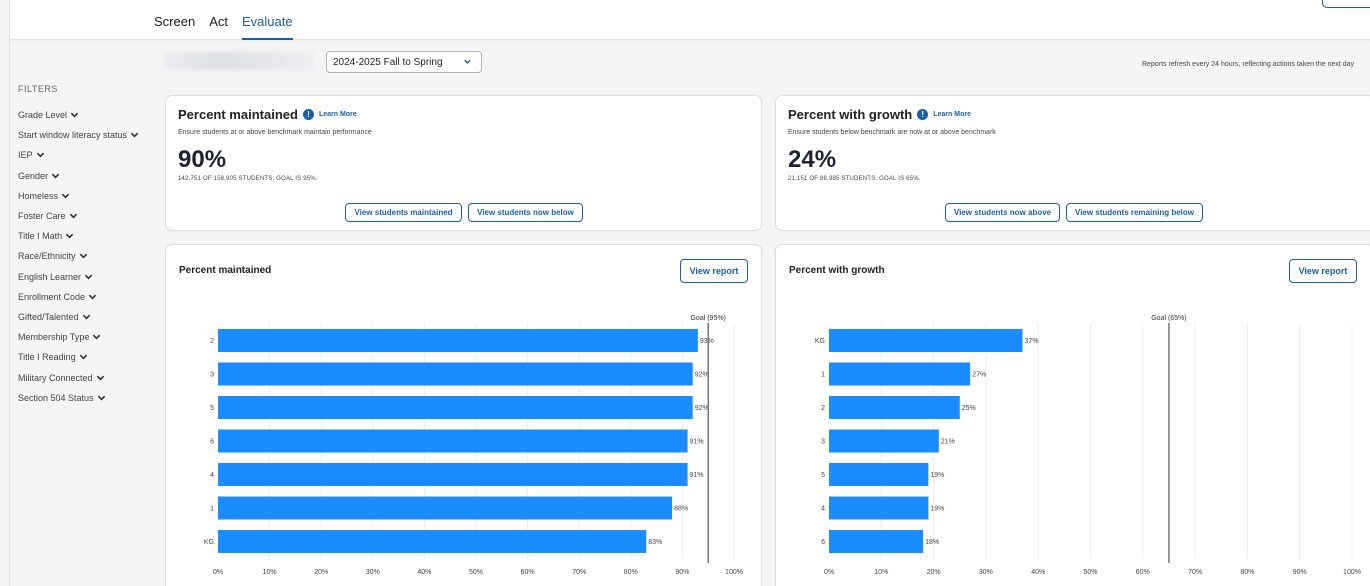 The height and width of the screenshot is (586, 1370). What do you see at coordinates (56, 397) in the screenshot?
I see `filter-label: Section 504 Status` at bounding box center [56, 397].